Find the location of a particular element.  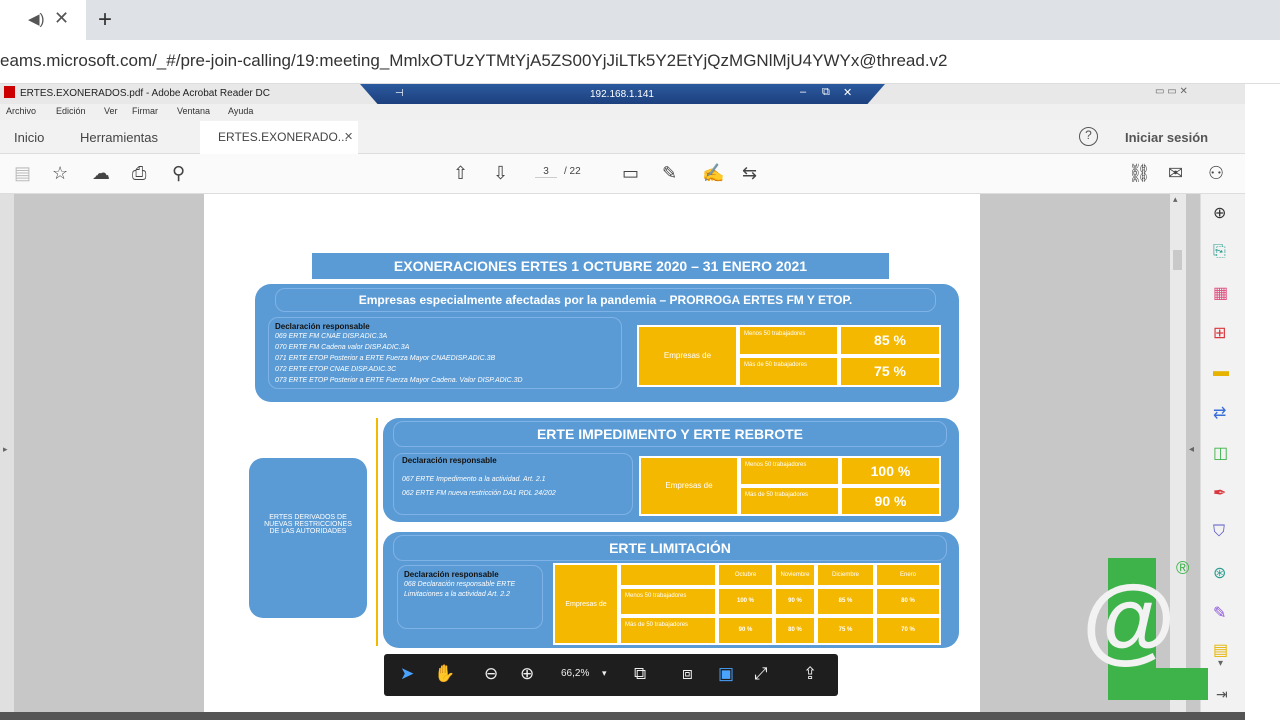

tab-inicio: Inicio is located at coordinates (29, 137).